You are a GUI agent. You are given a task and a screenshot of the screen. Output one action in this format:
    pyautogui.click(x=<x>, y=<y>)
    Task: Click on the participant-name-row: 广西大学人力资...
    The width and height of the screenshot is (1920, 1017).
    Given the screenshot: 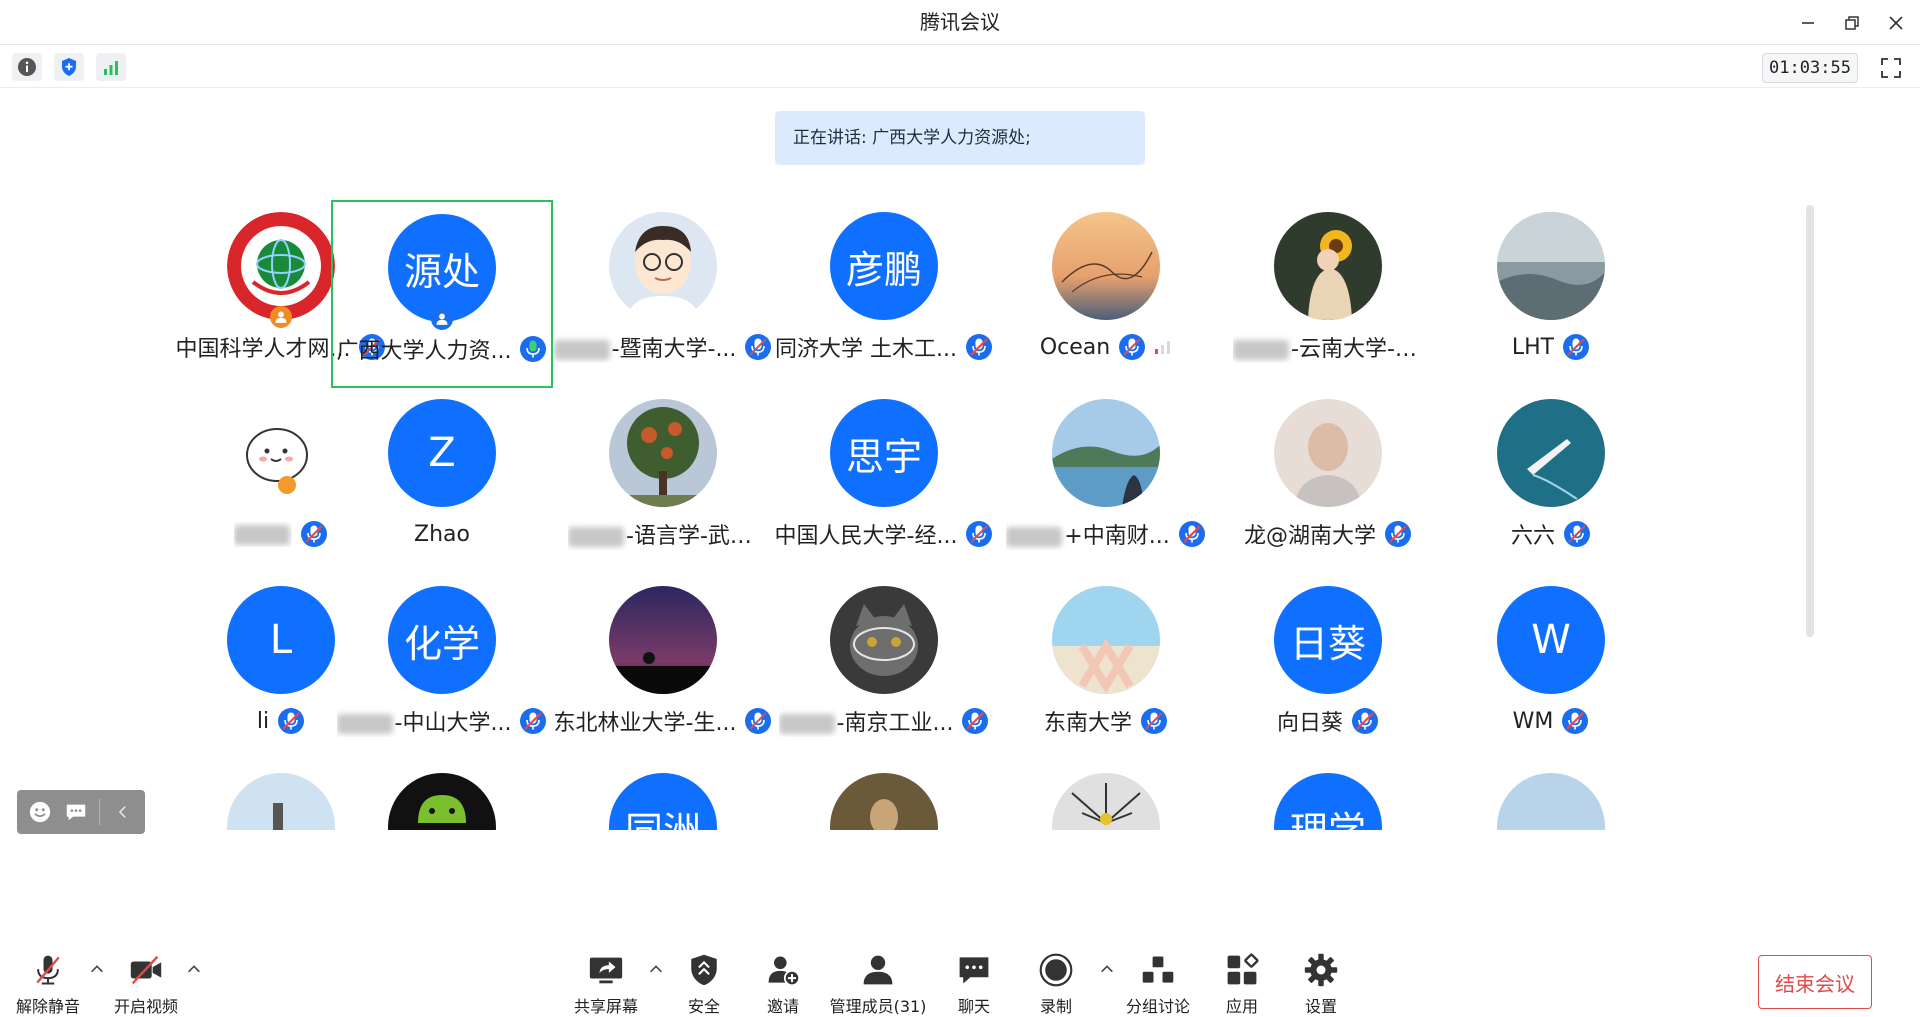 What is the action you would take?
    pyautogui.click(x=442, y=349)
    